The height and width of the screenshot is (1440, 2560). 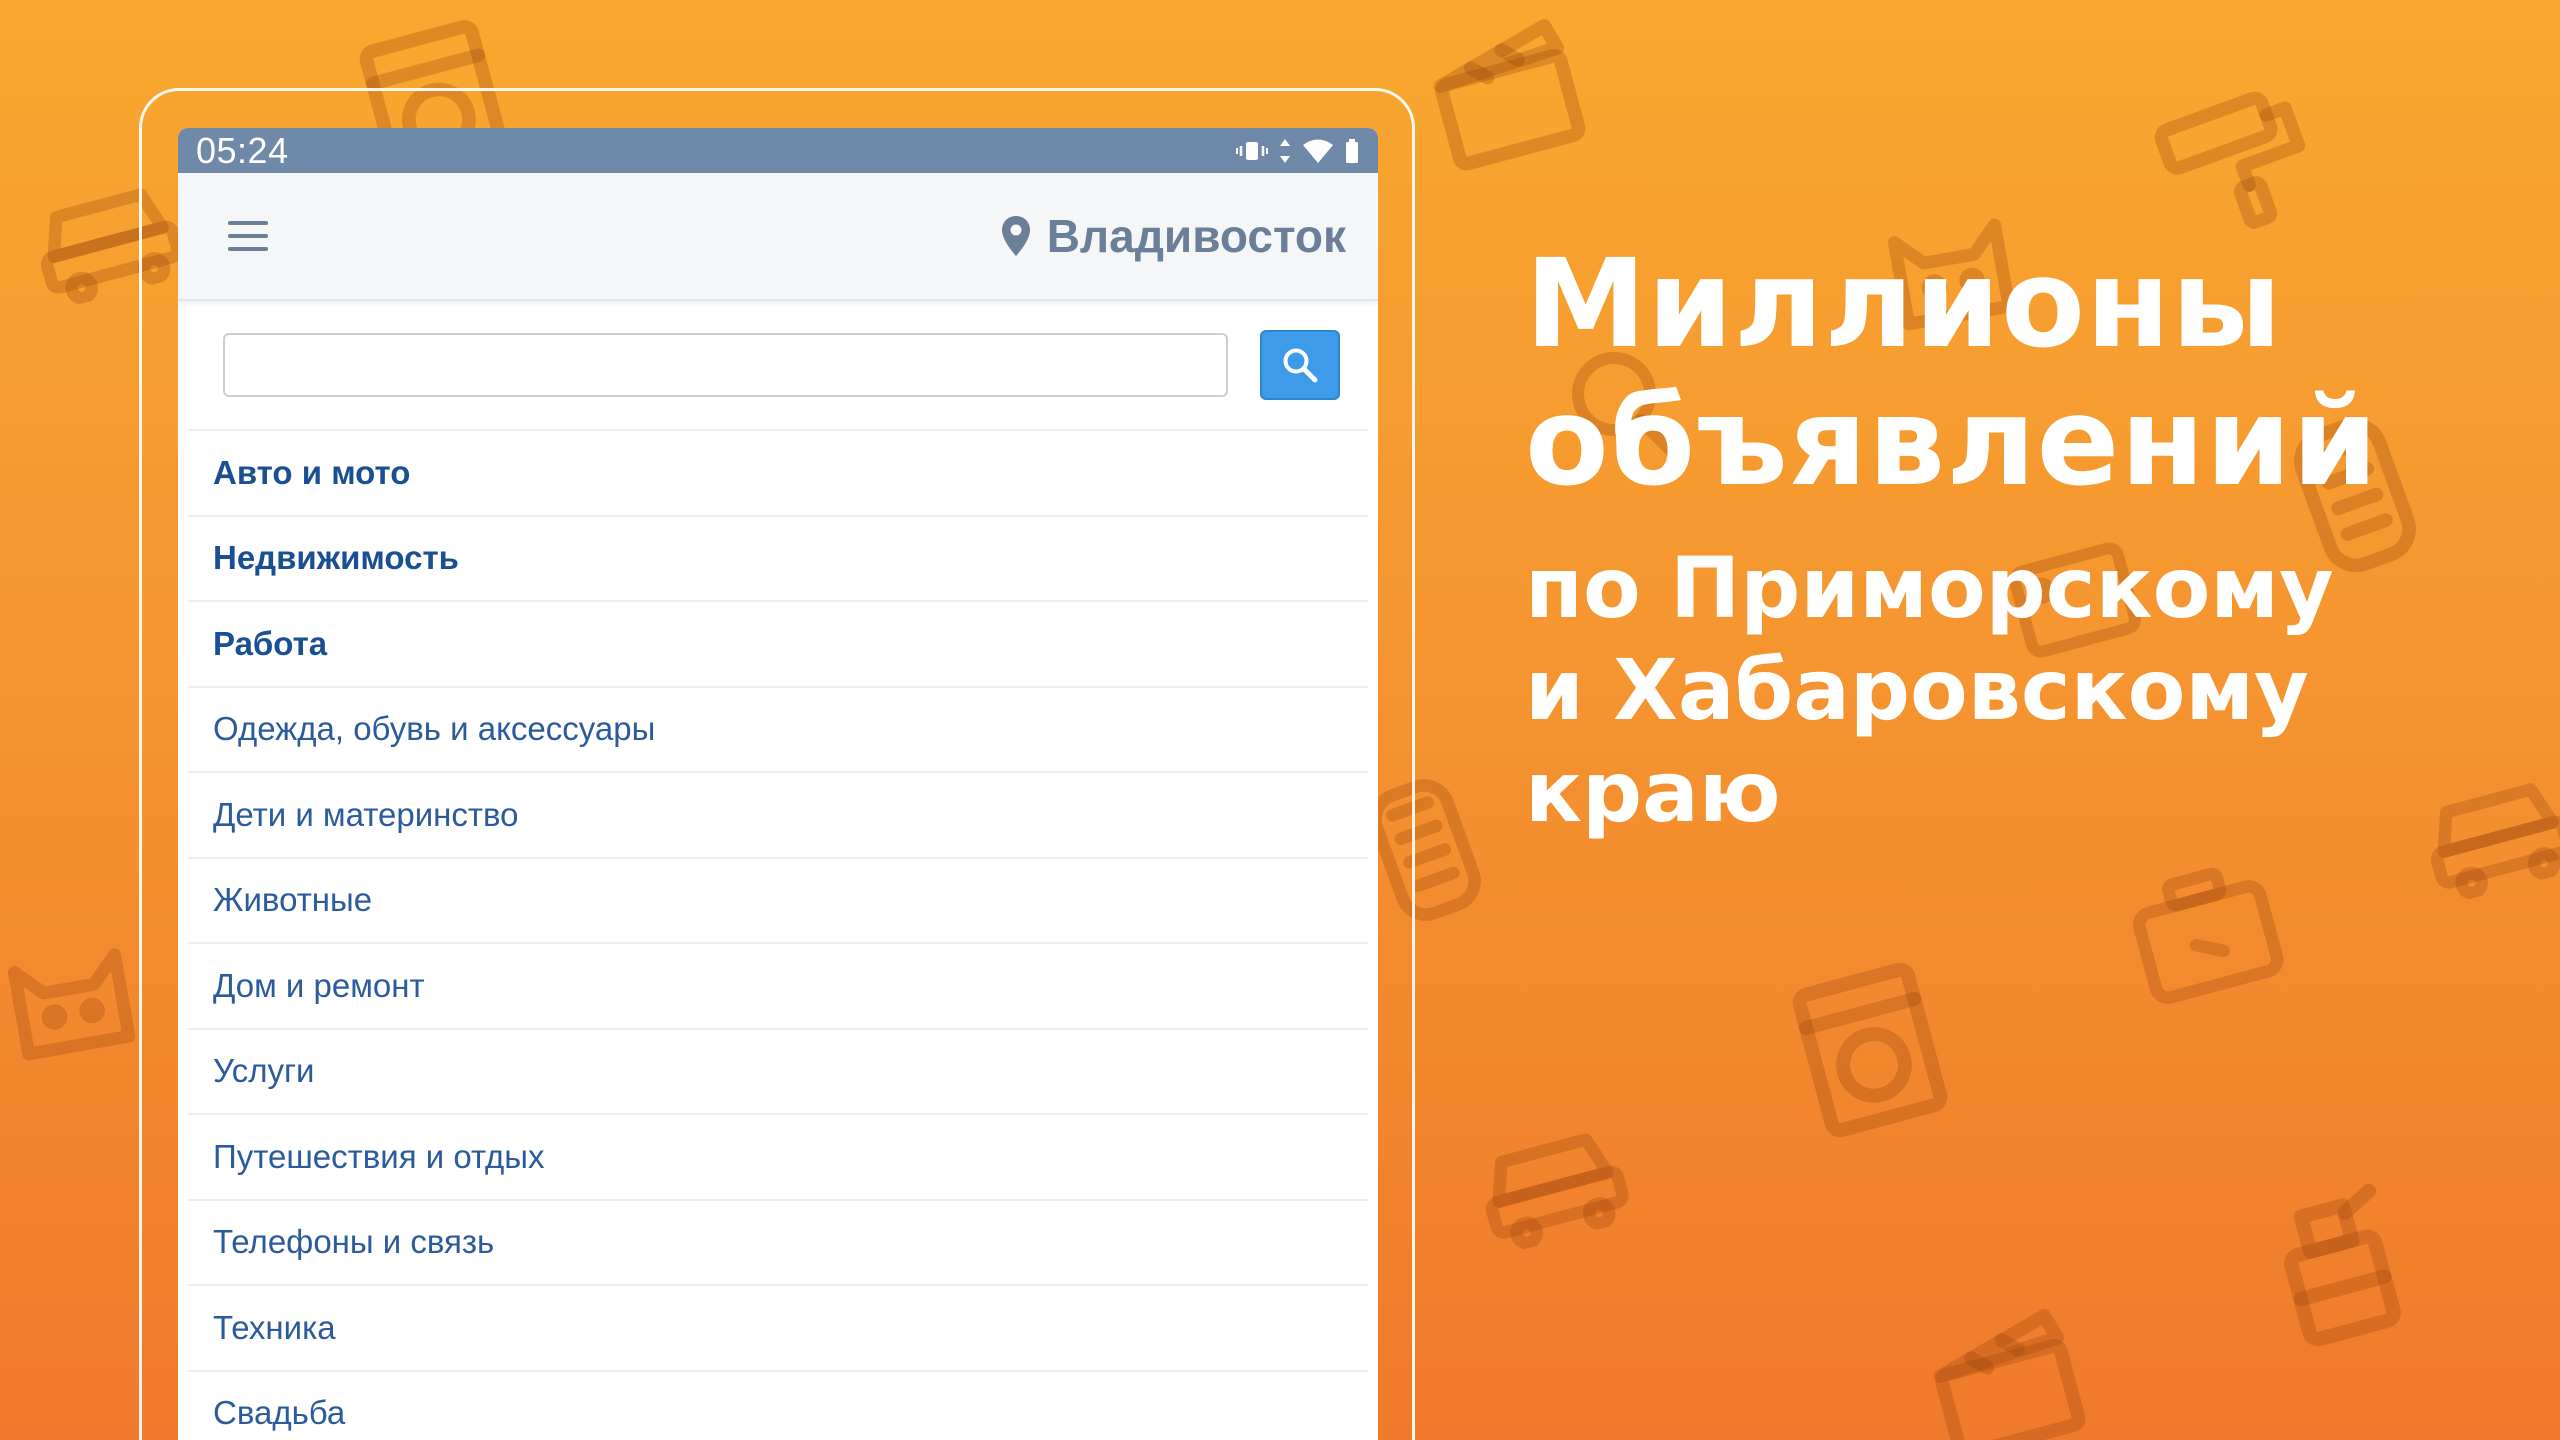 What do you see at coordinates (778, 1406) in the screenshot?
I see `category-item-wedding: Свадьба` at bounding box center [778, 1406].